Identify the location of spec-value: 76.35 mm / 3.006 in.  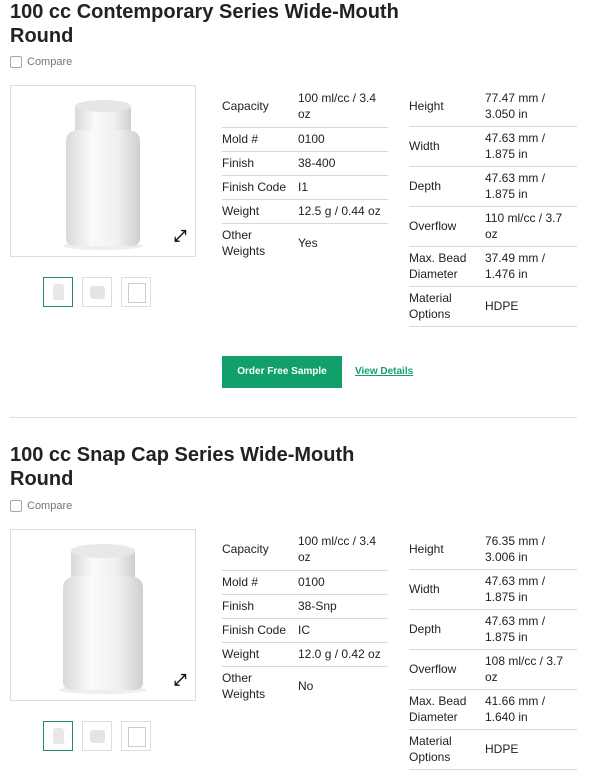
(531, 549).